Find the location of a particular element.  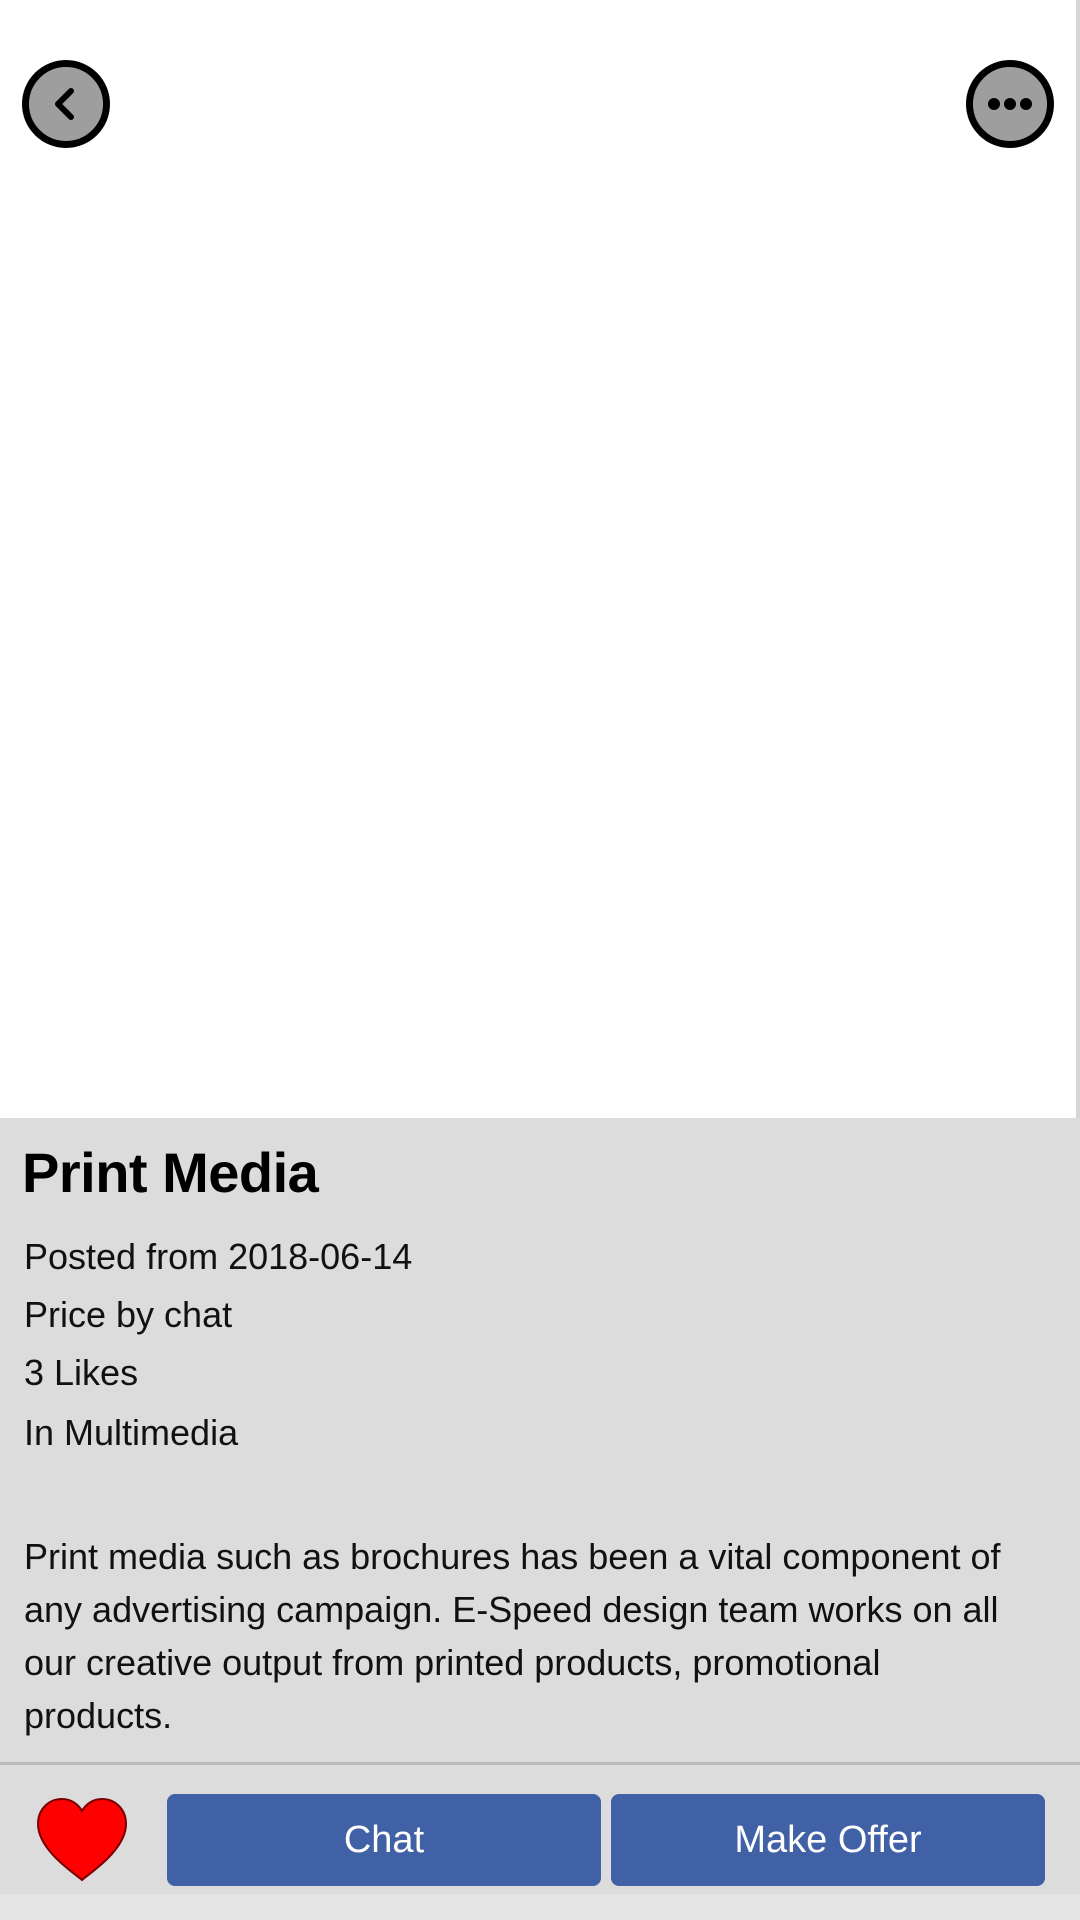

listing-title: Print Media is located at coordinates (170, 1172).